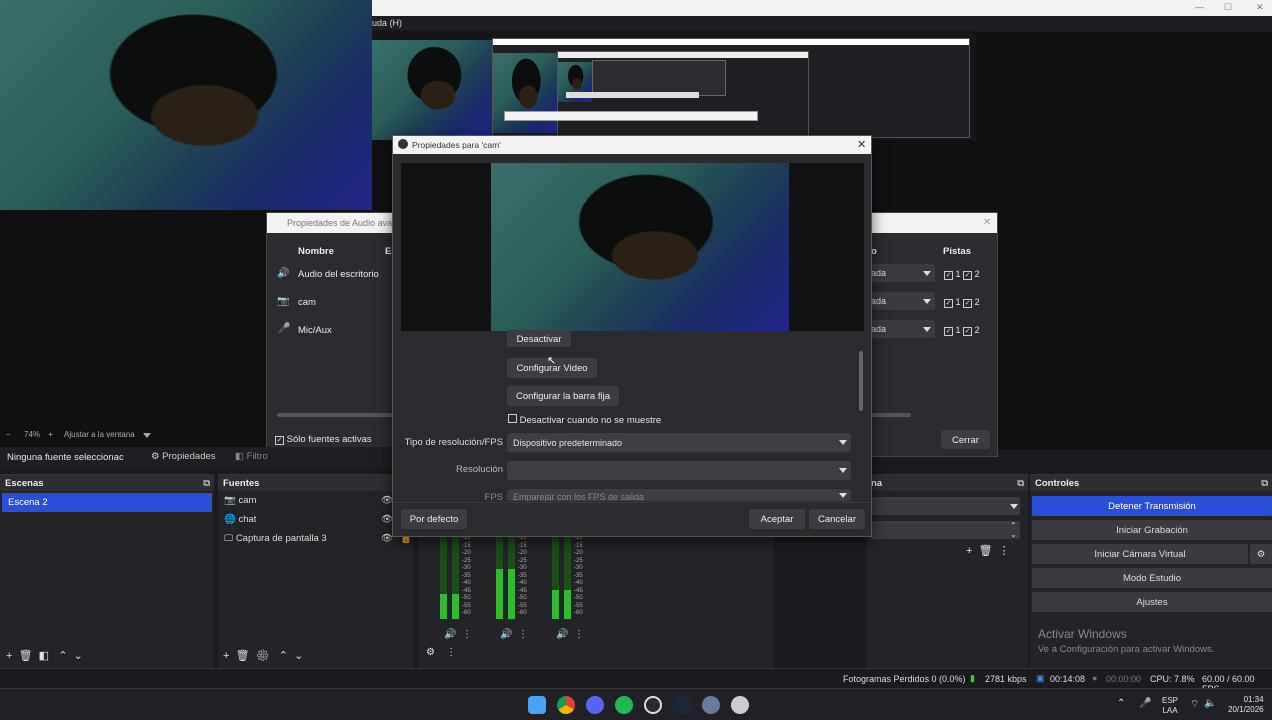 Image resolution: width=1272 pixels, height=720 pixels. I want to click on stepper-icon: ⌃ ⌄, so click(1013, 530).